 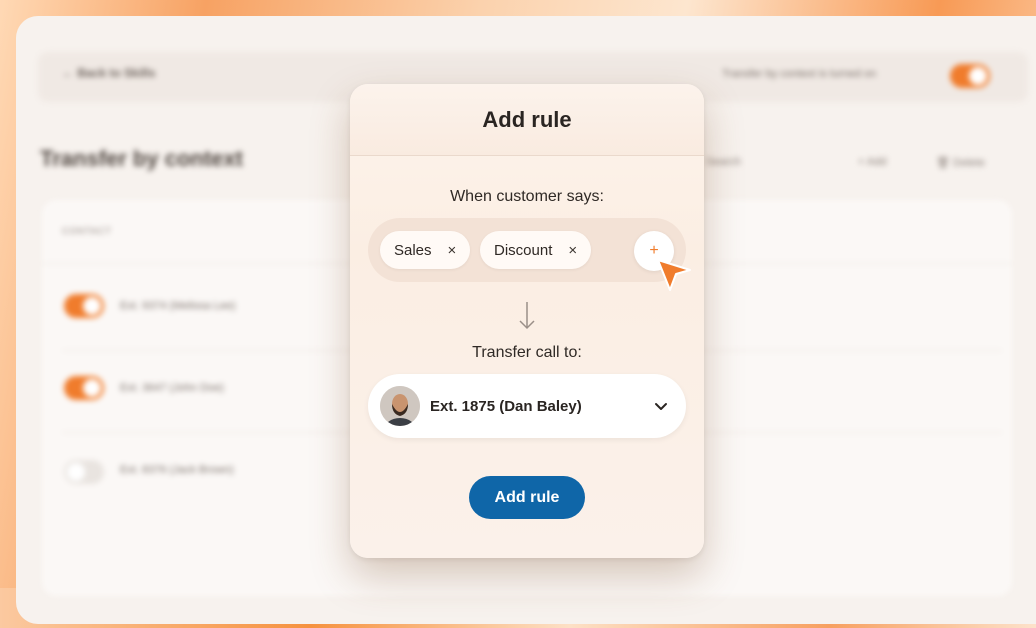 I want to click on add-button: + Add, so click(x=872, y=162).